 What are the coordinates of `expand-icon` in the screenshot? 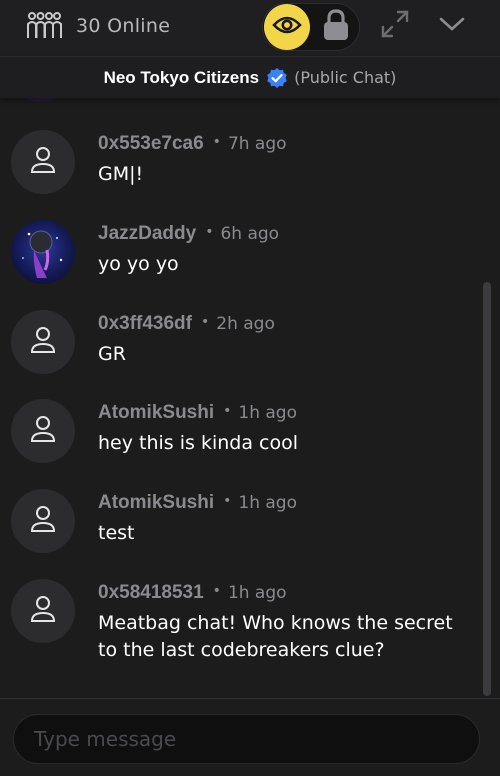 It's located at (395, 26).